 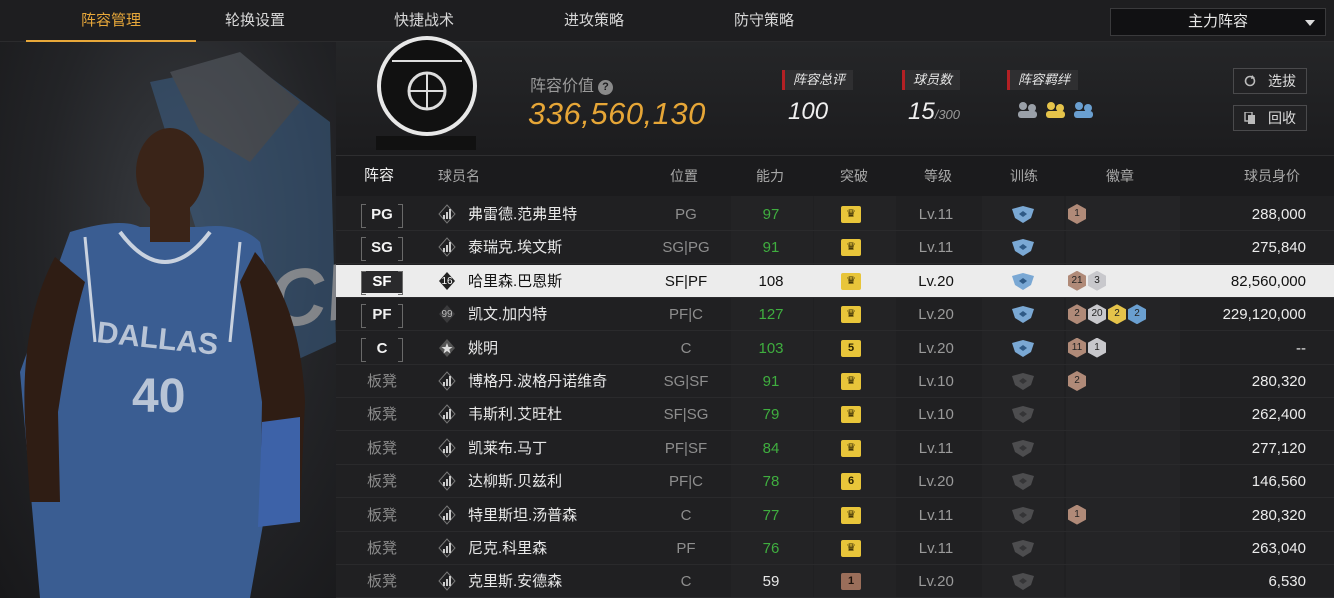 What do you see at coordinates (835, 415) in the screenshot?
I see `table-row: 板凳 韦斯利.艾旺杜 SF|SG 79 ♛ Lv.10 262,400` at bounding box center [835, 415].